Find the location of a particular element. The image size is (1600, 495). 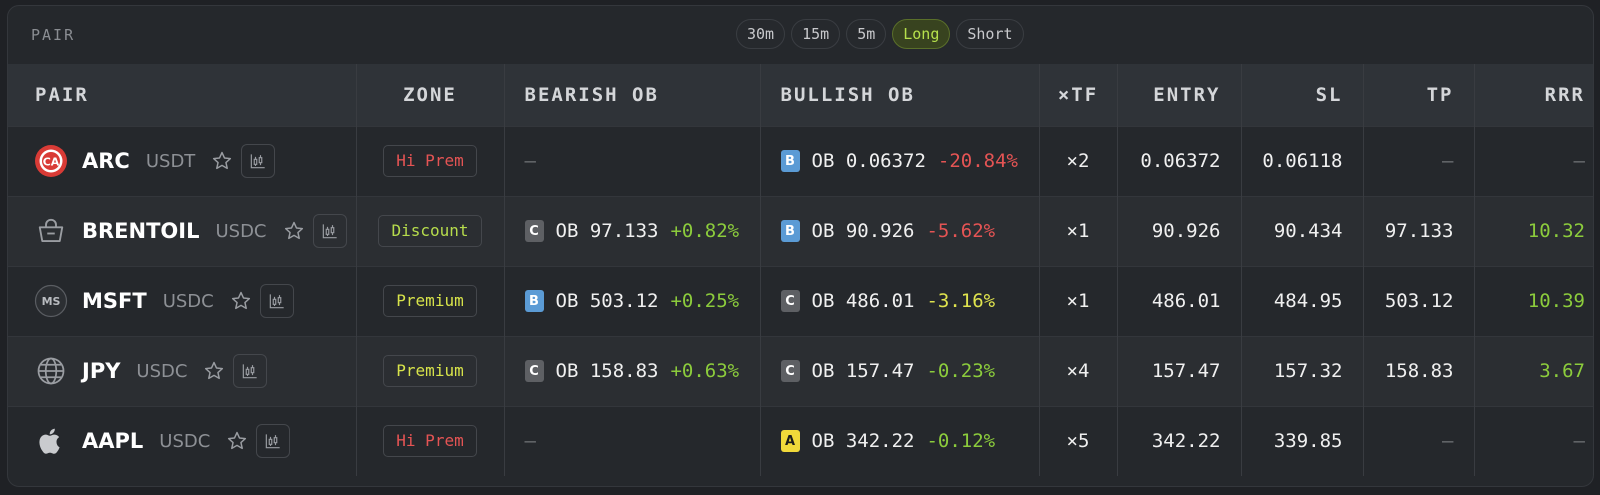

direction-short-button: Short is located at coordinates (990, 34).